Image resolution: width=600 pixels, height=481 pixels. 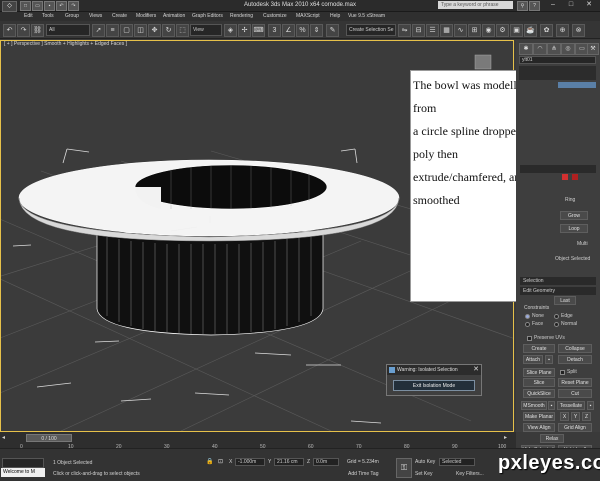 What do you see at coordinates (474, 30) in the screenshot?
I see `schematic-view-icon: ⊞` at bounding box center [474, 30].